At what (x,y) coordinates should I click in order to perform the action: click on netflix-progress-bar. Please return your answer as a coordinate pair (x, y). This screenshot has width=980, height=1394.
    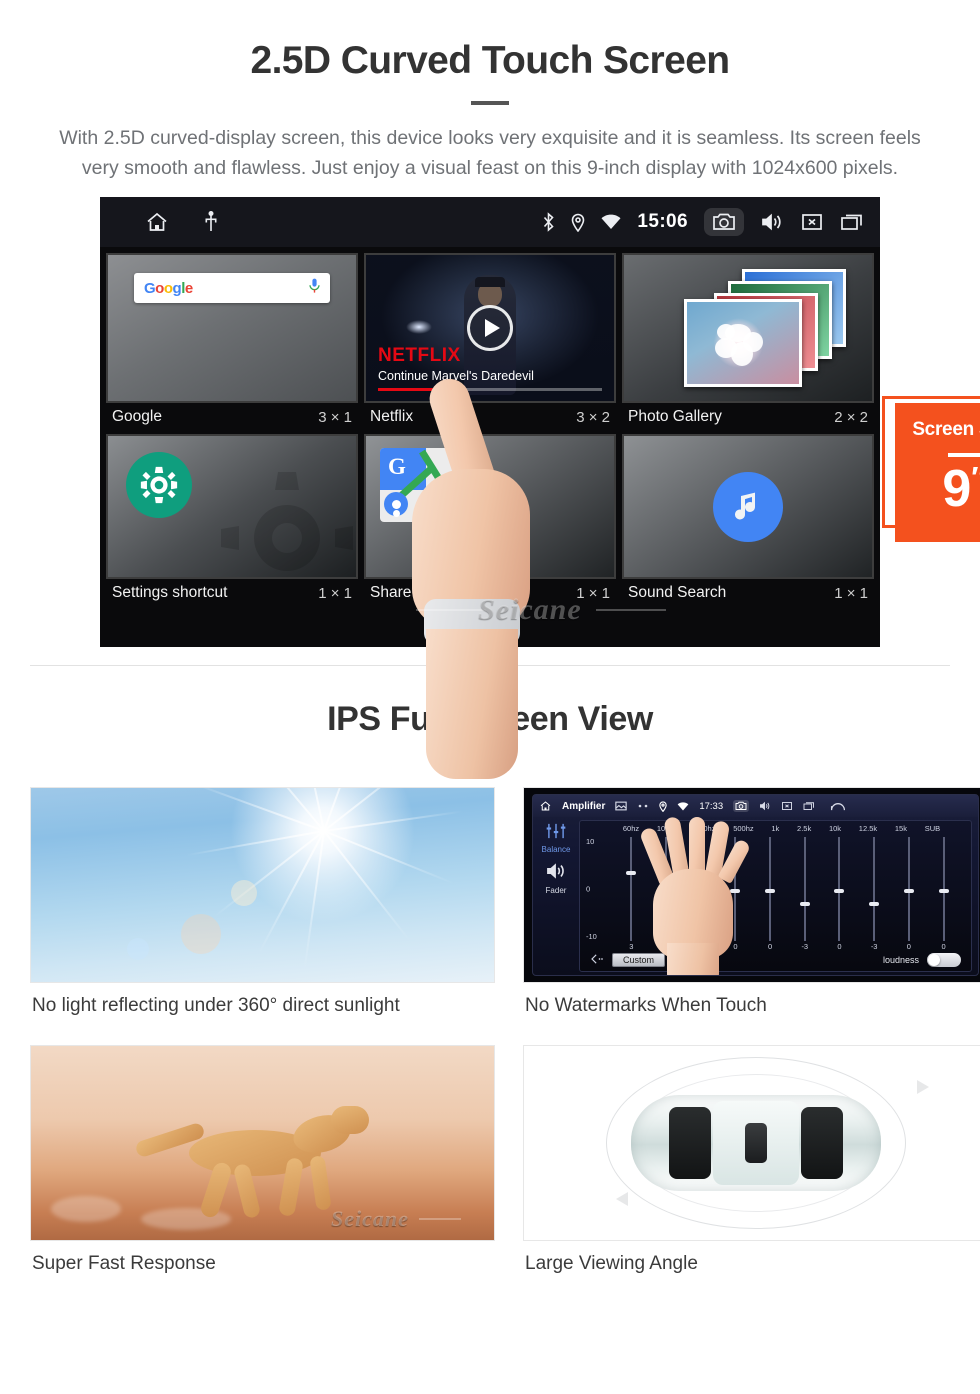
    Looking at the image, I should click on (490, 390).